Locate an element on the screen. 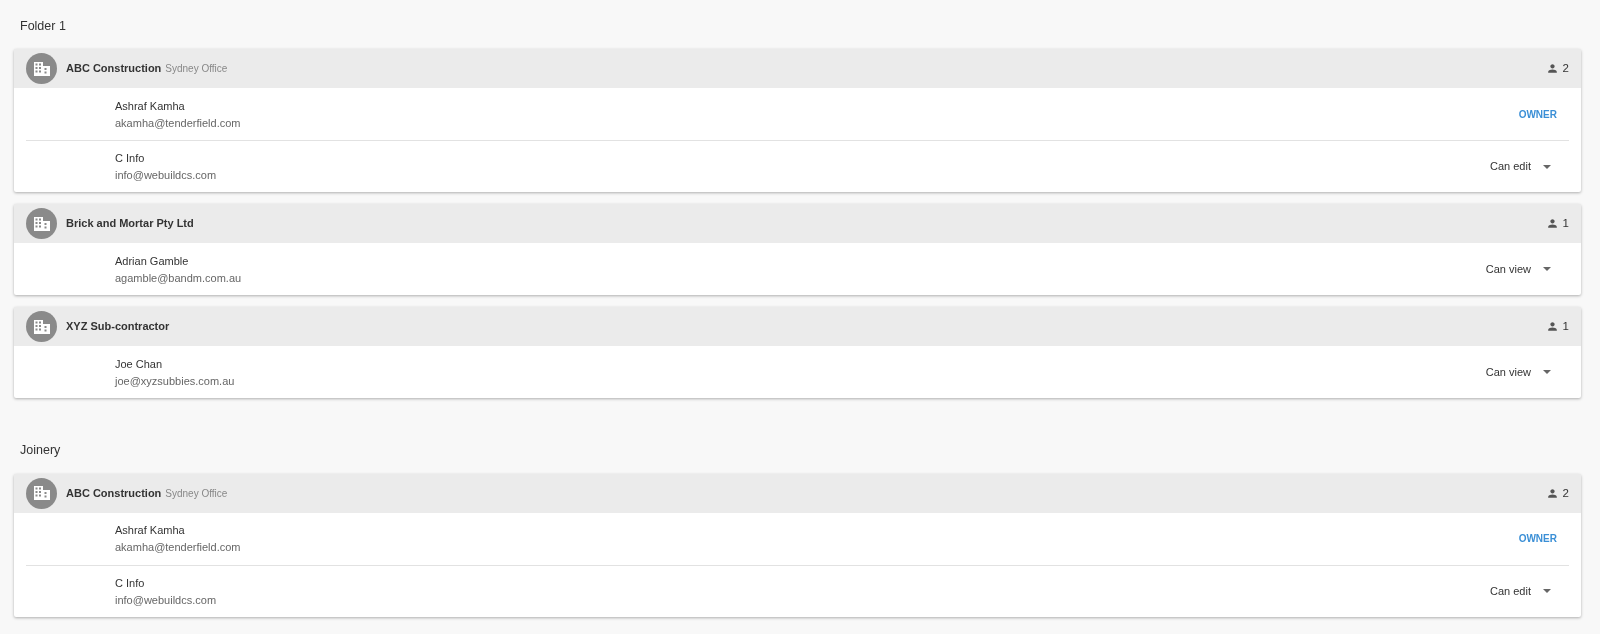 This screenshot has width=1600, height=634. folder-title: Joinery is located at coordinates (40, 450).